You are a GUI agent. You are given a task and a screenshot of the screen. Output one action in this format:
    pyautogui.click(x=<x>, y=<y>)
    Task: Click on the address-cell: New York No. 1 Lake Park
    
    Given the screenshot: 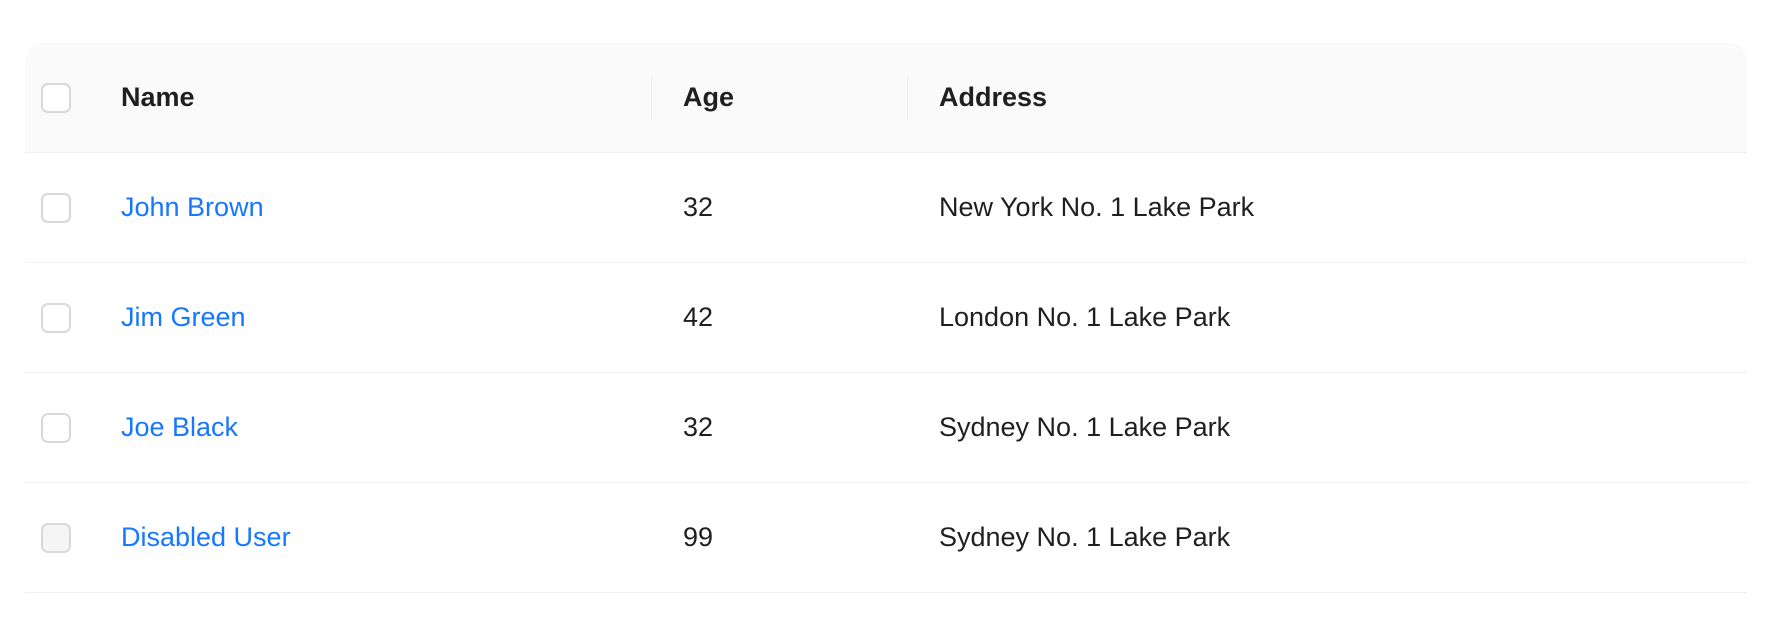 What is the action you would take?
    pyautogui.click(x=1327, y=208)
    